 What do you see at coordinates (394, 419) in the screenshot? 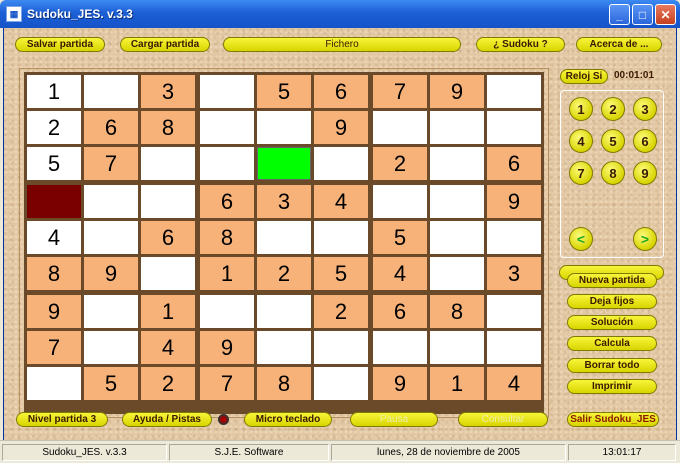
I see `pause-button: Pausa` at bounding box center [394, 419].